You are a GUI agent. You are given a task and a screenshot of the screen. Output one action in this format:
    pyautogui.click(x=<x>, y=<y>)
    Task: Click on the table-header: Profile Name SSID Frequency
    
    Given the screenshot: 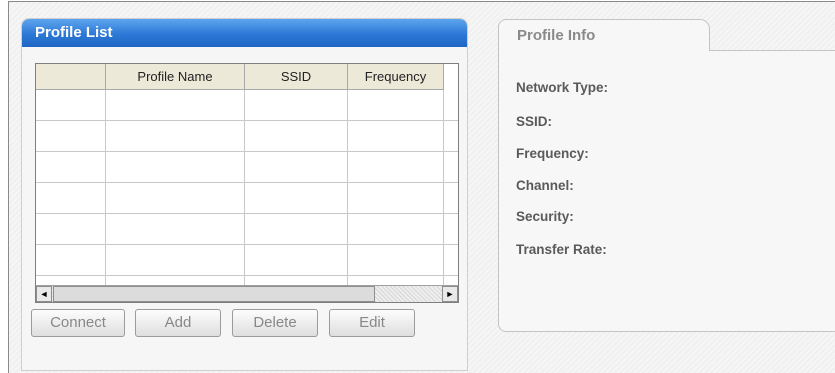 What is the action you would take?
    pyautogui.click(x=247, y=77)
    